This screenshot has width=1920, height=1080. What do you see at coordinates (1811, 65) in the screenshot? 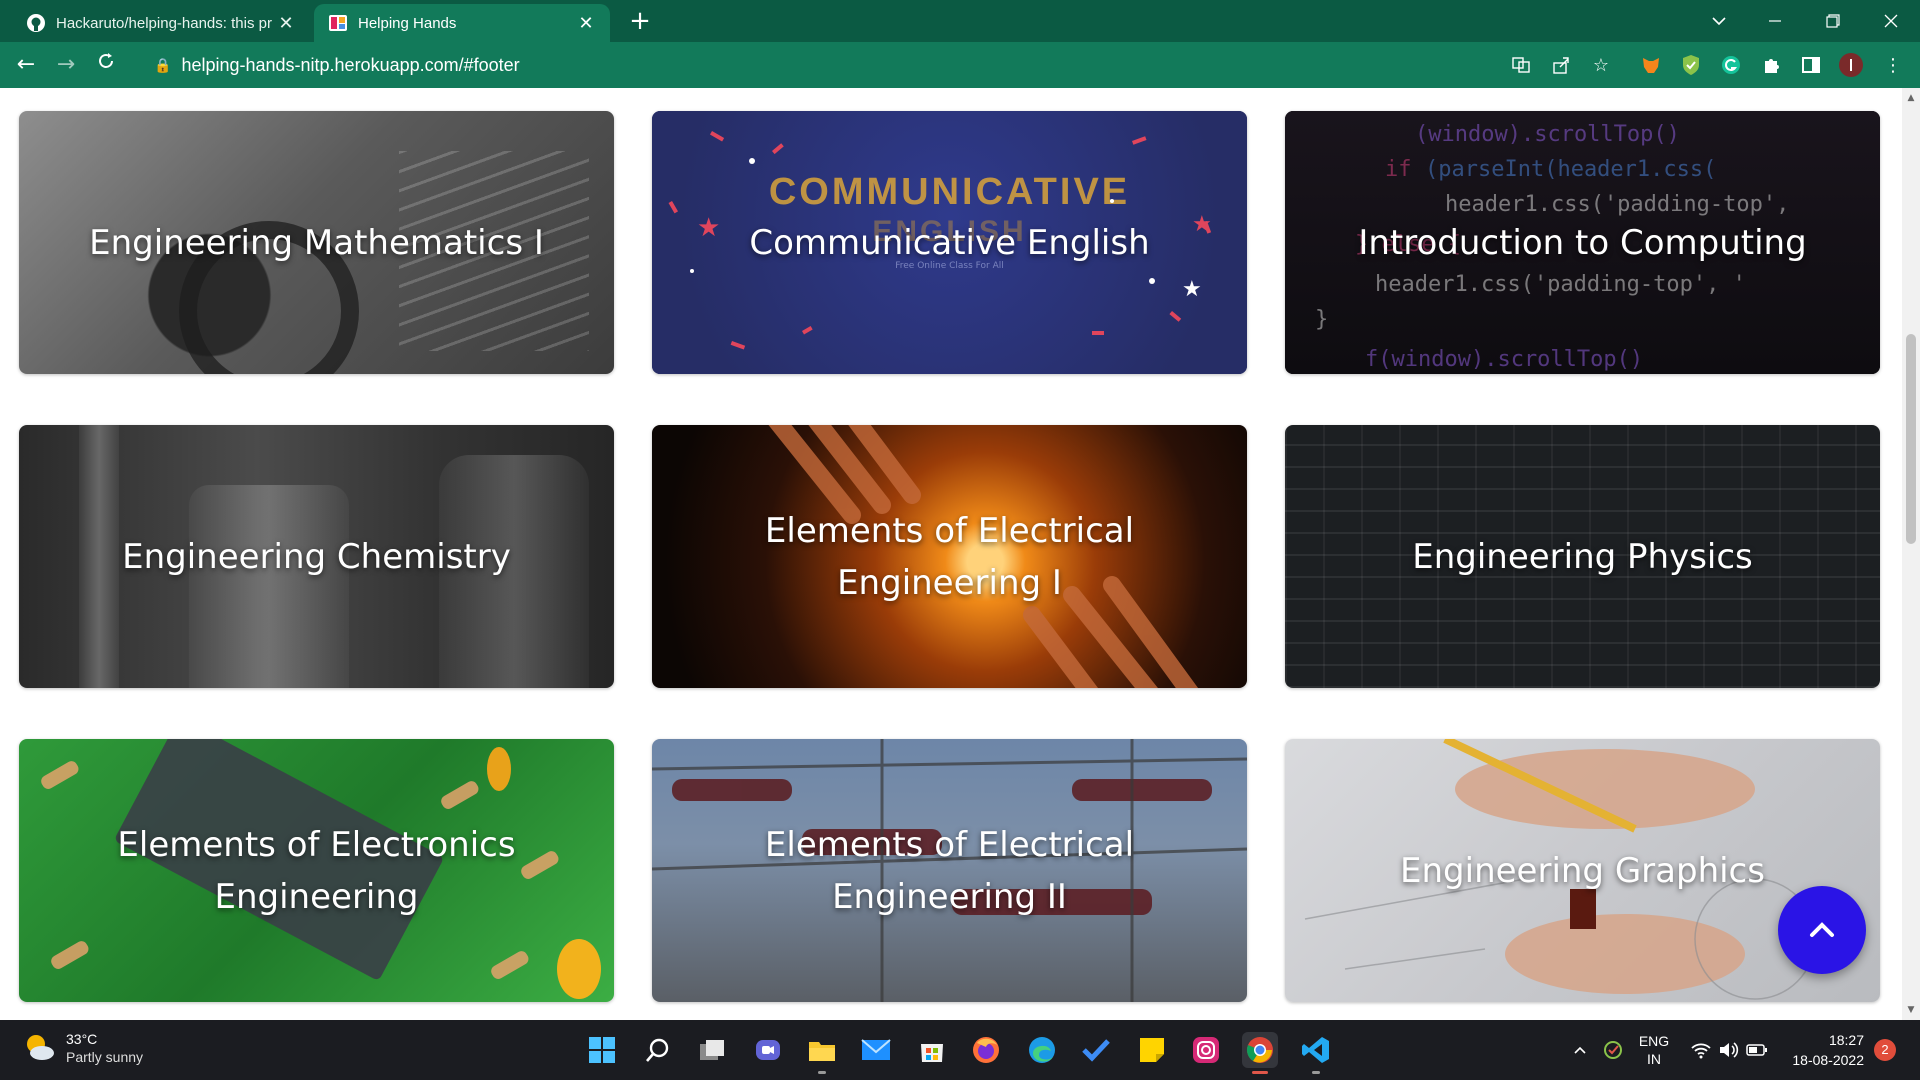
I see `side-panel-icon` at bounding box center [1811, 65].